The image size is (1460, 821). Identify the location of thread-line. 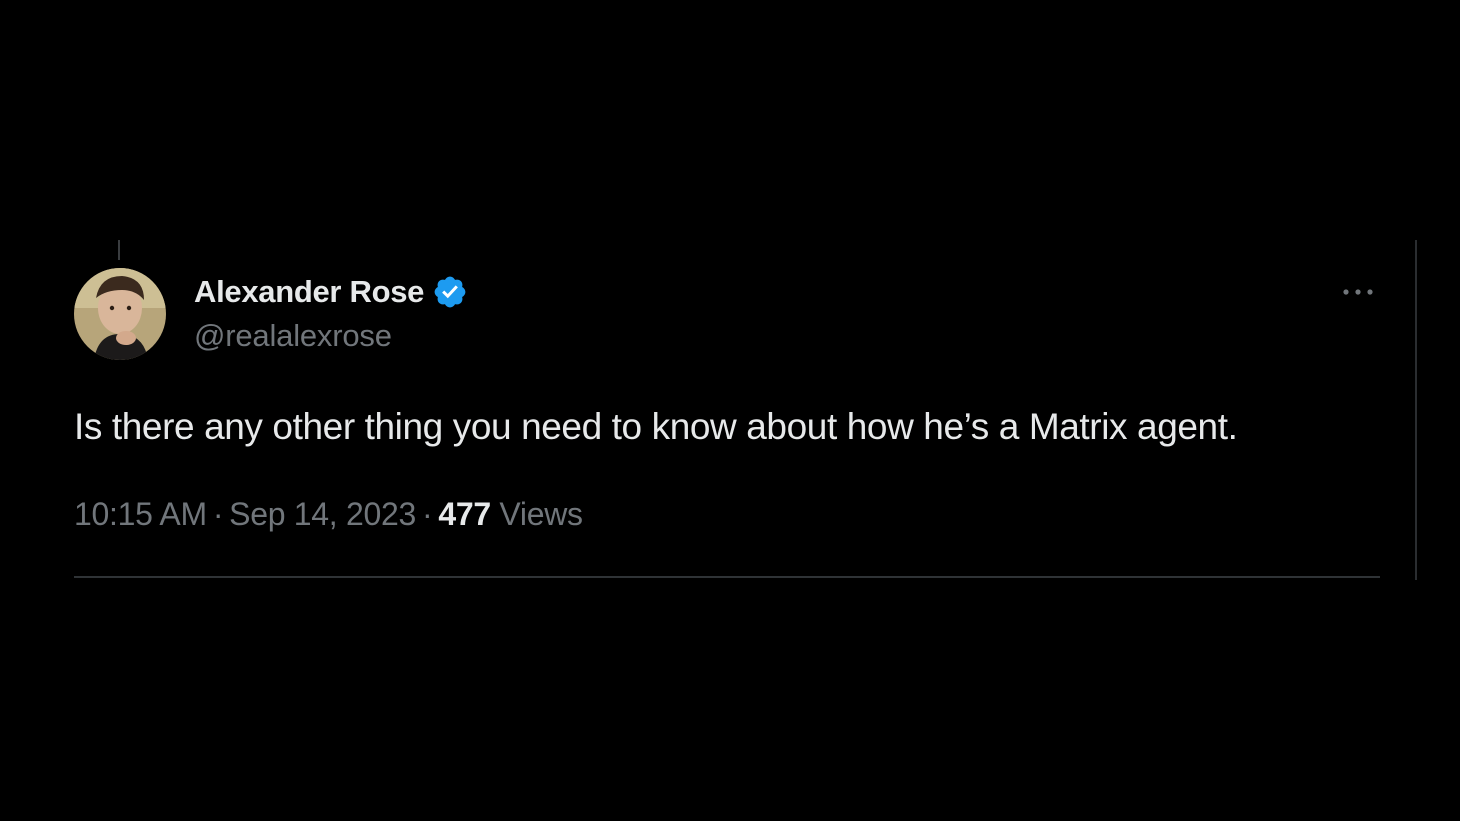
(119, 250).